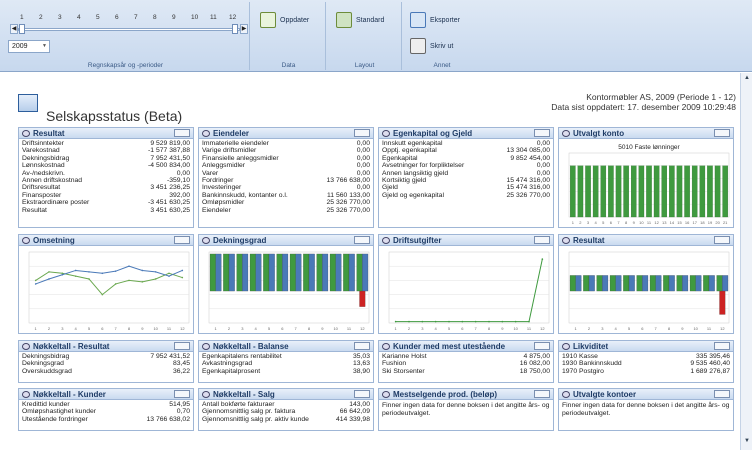  I want to click on vertical-scrollbar: ▲ ▼, so click(746, 261).